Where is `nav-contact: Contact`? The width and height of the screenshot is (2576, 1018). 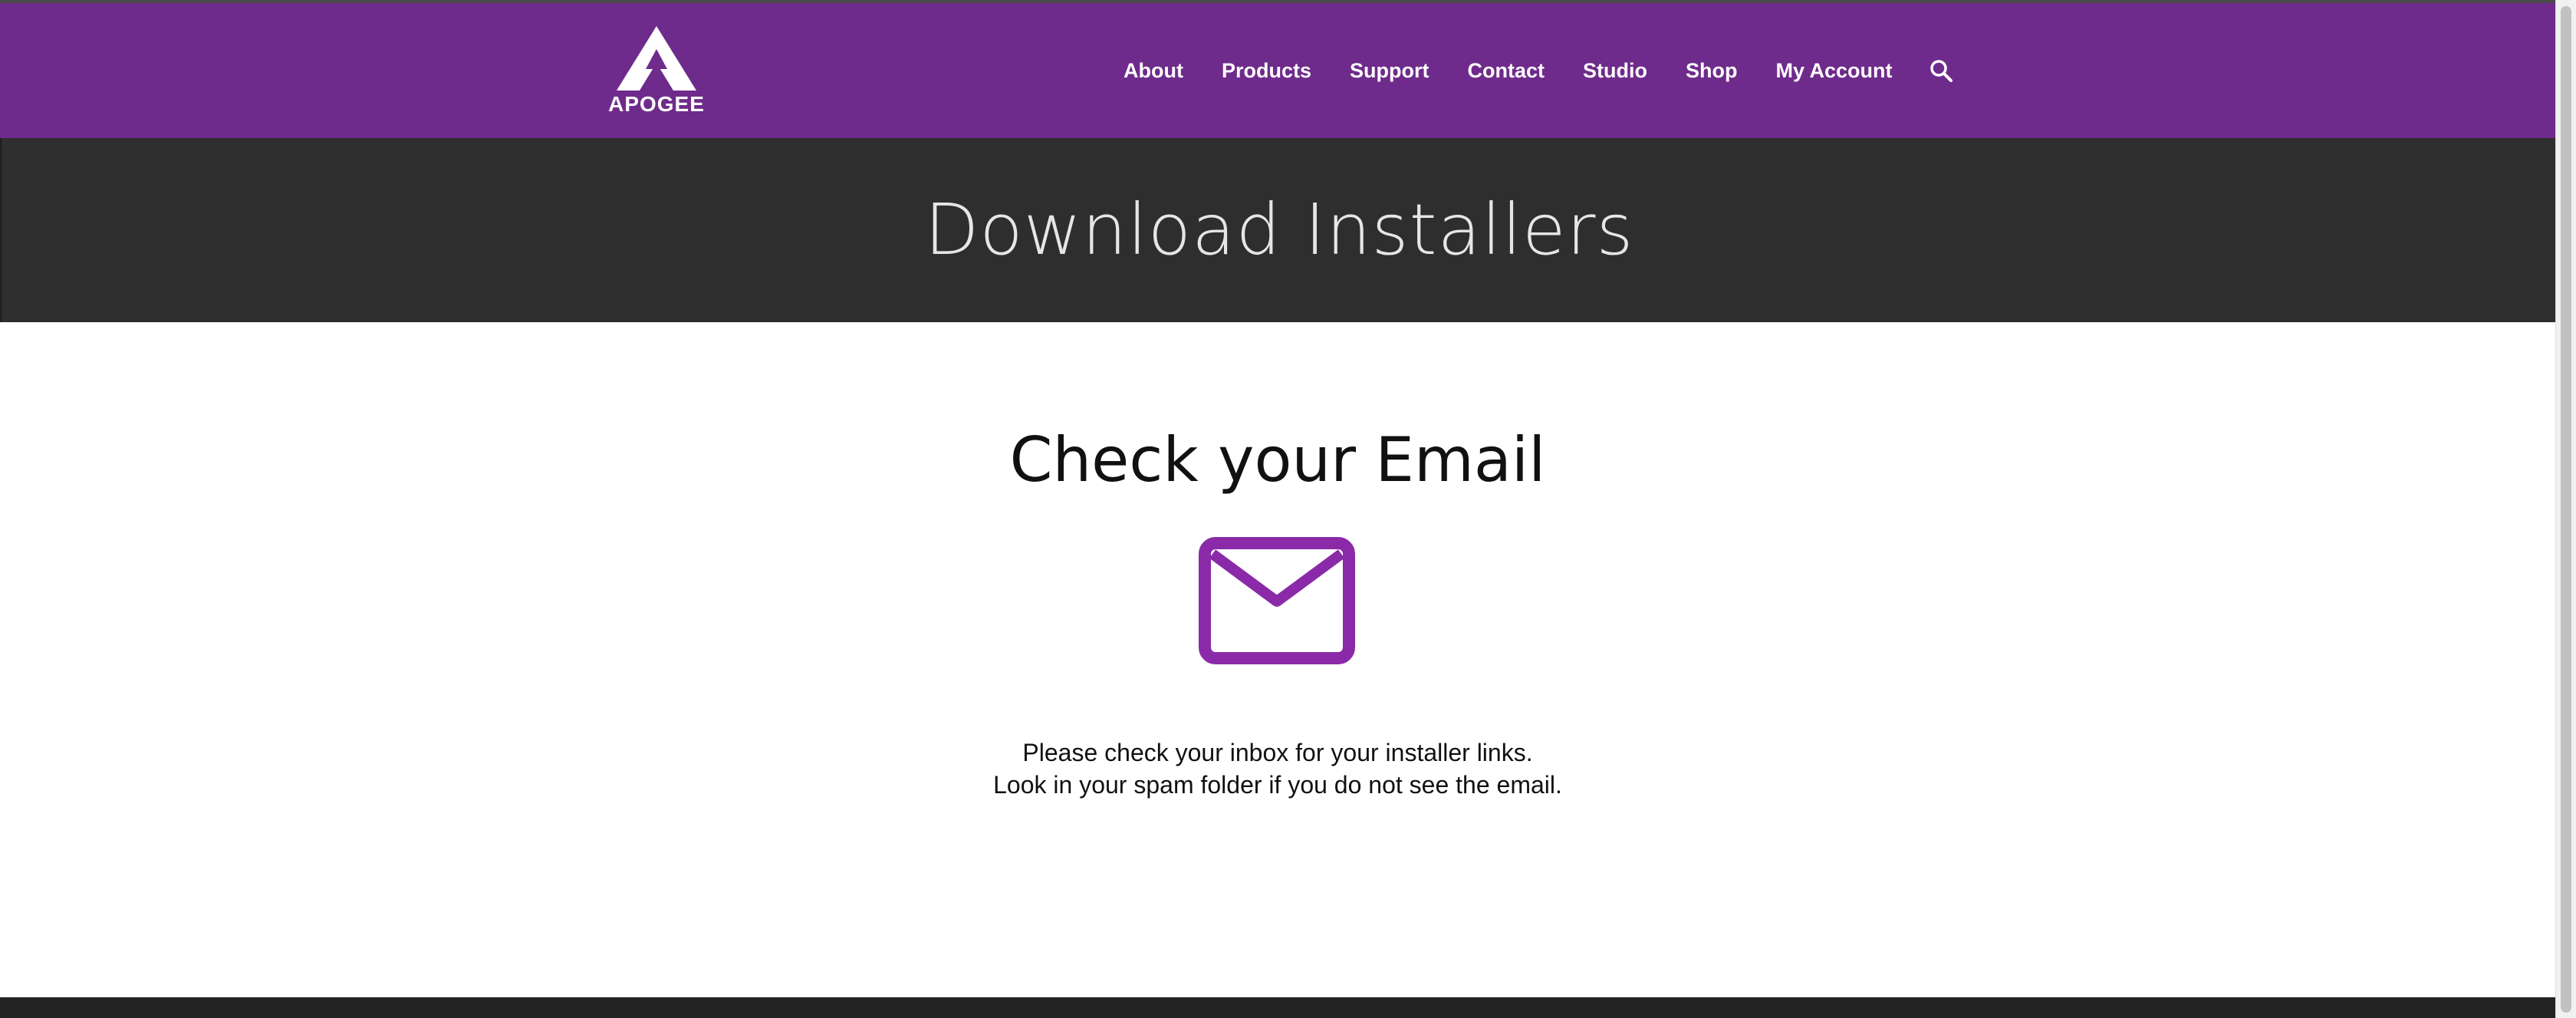 nav-contact: Contact is located at coordinates (1506, 71).